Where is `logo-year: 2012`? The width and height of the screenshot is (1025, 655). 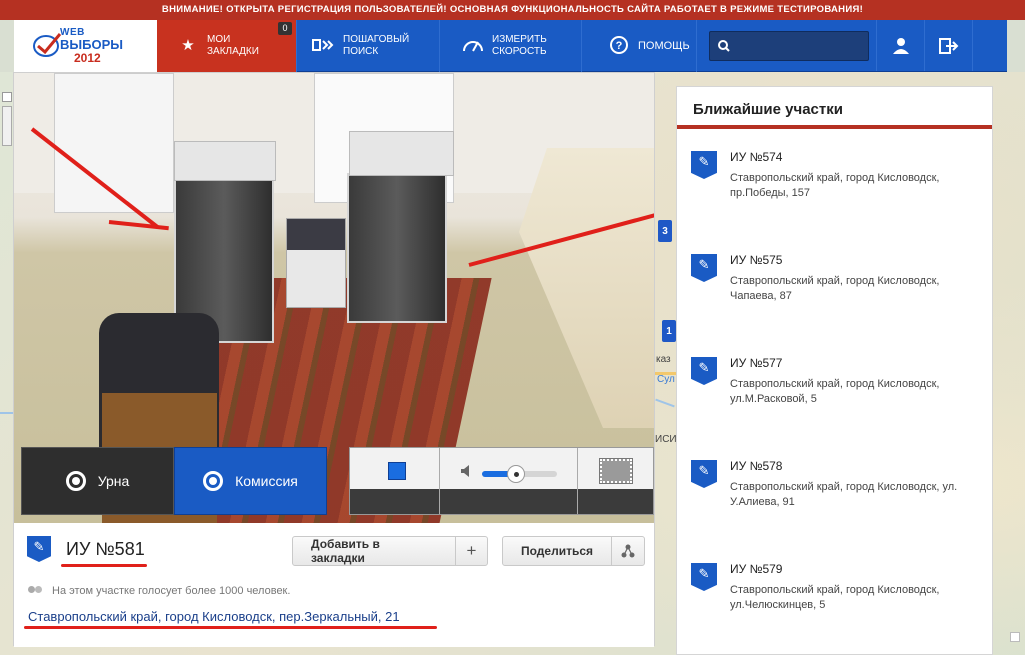
logo-year: 2012 is located at coordinates (87, 58).